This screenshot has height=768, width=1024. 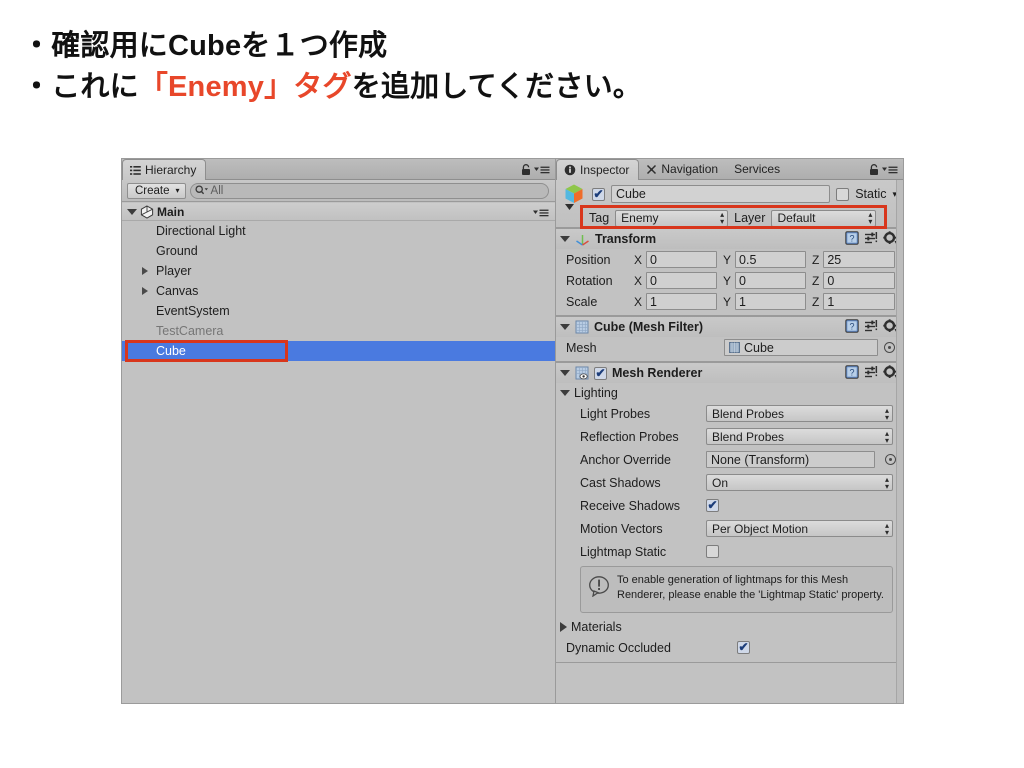 I want to click on rotation-y-input: 0, so click(x=770, y=280).